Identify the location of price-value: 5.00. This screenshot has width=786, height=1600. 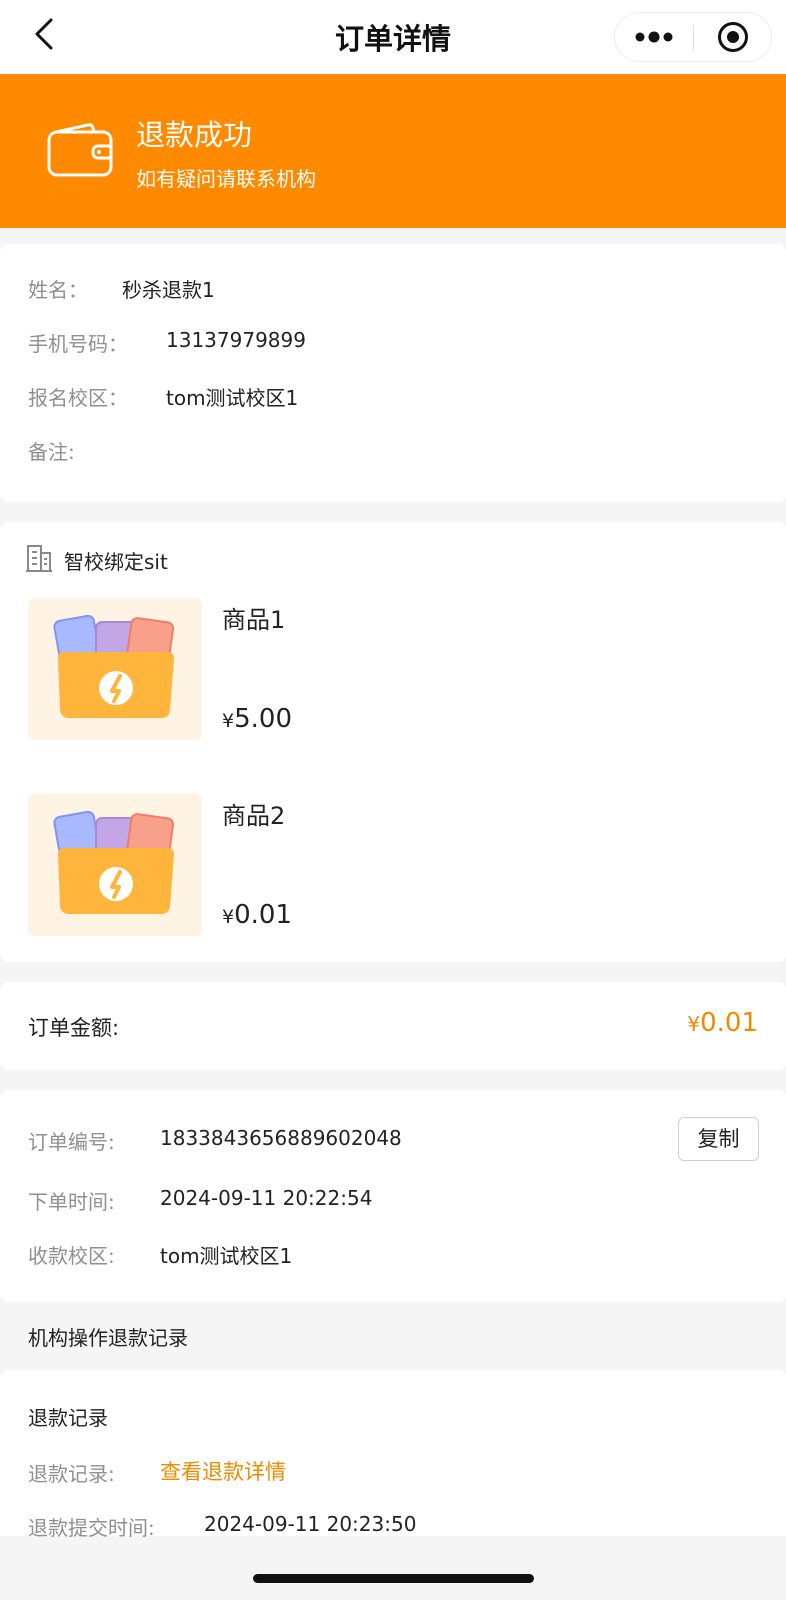
(263, 719).